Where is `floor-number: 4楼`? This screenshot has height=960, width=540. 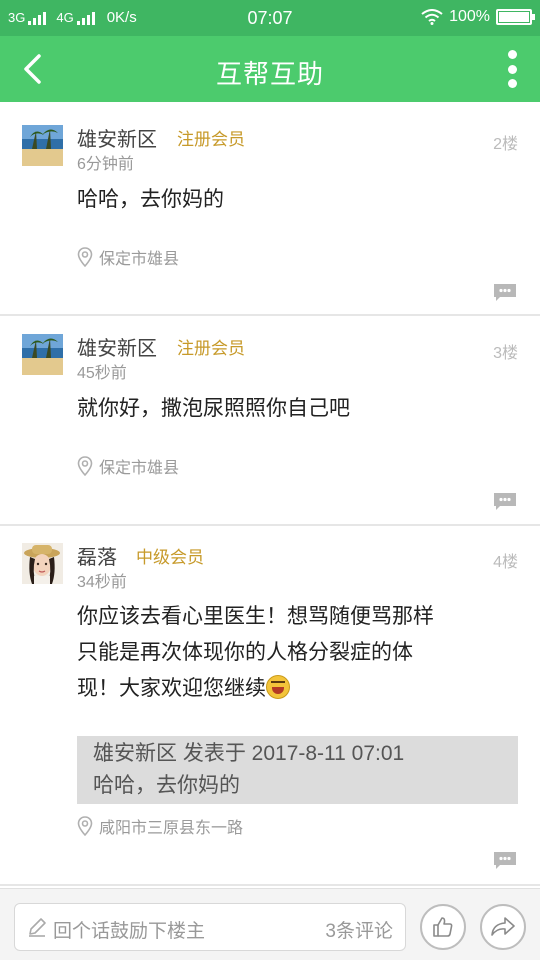
floor-number: 4楼 is located at coordinates (505, 562).